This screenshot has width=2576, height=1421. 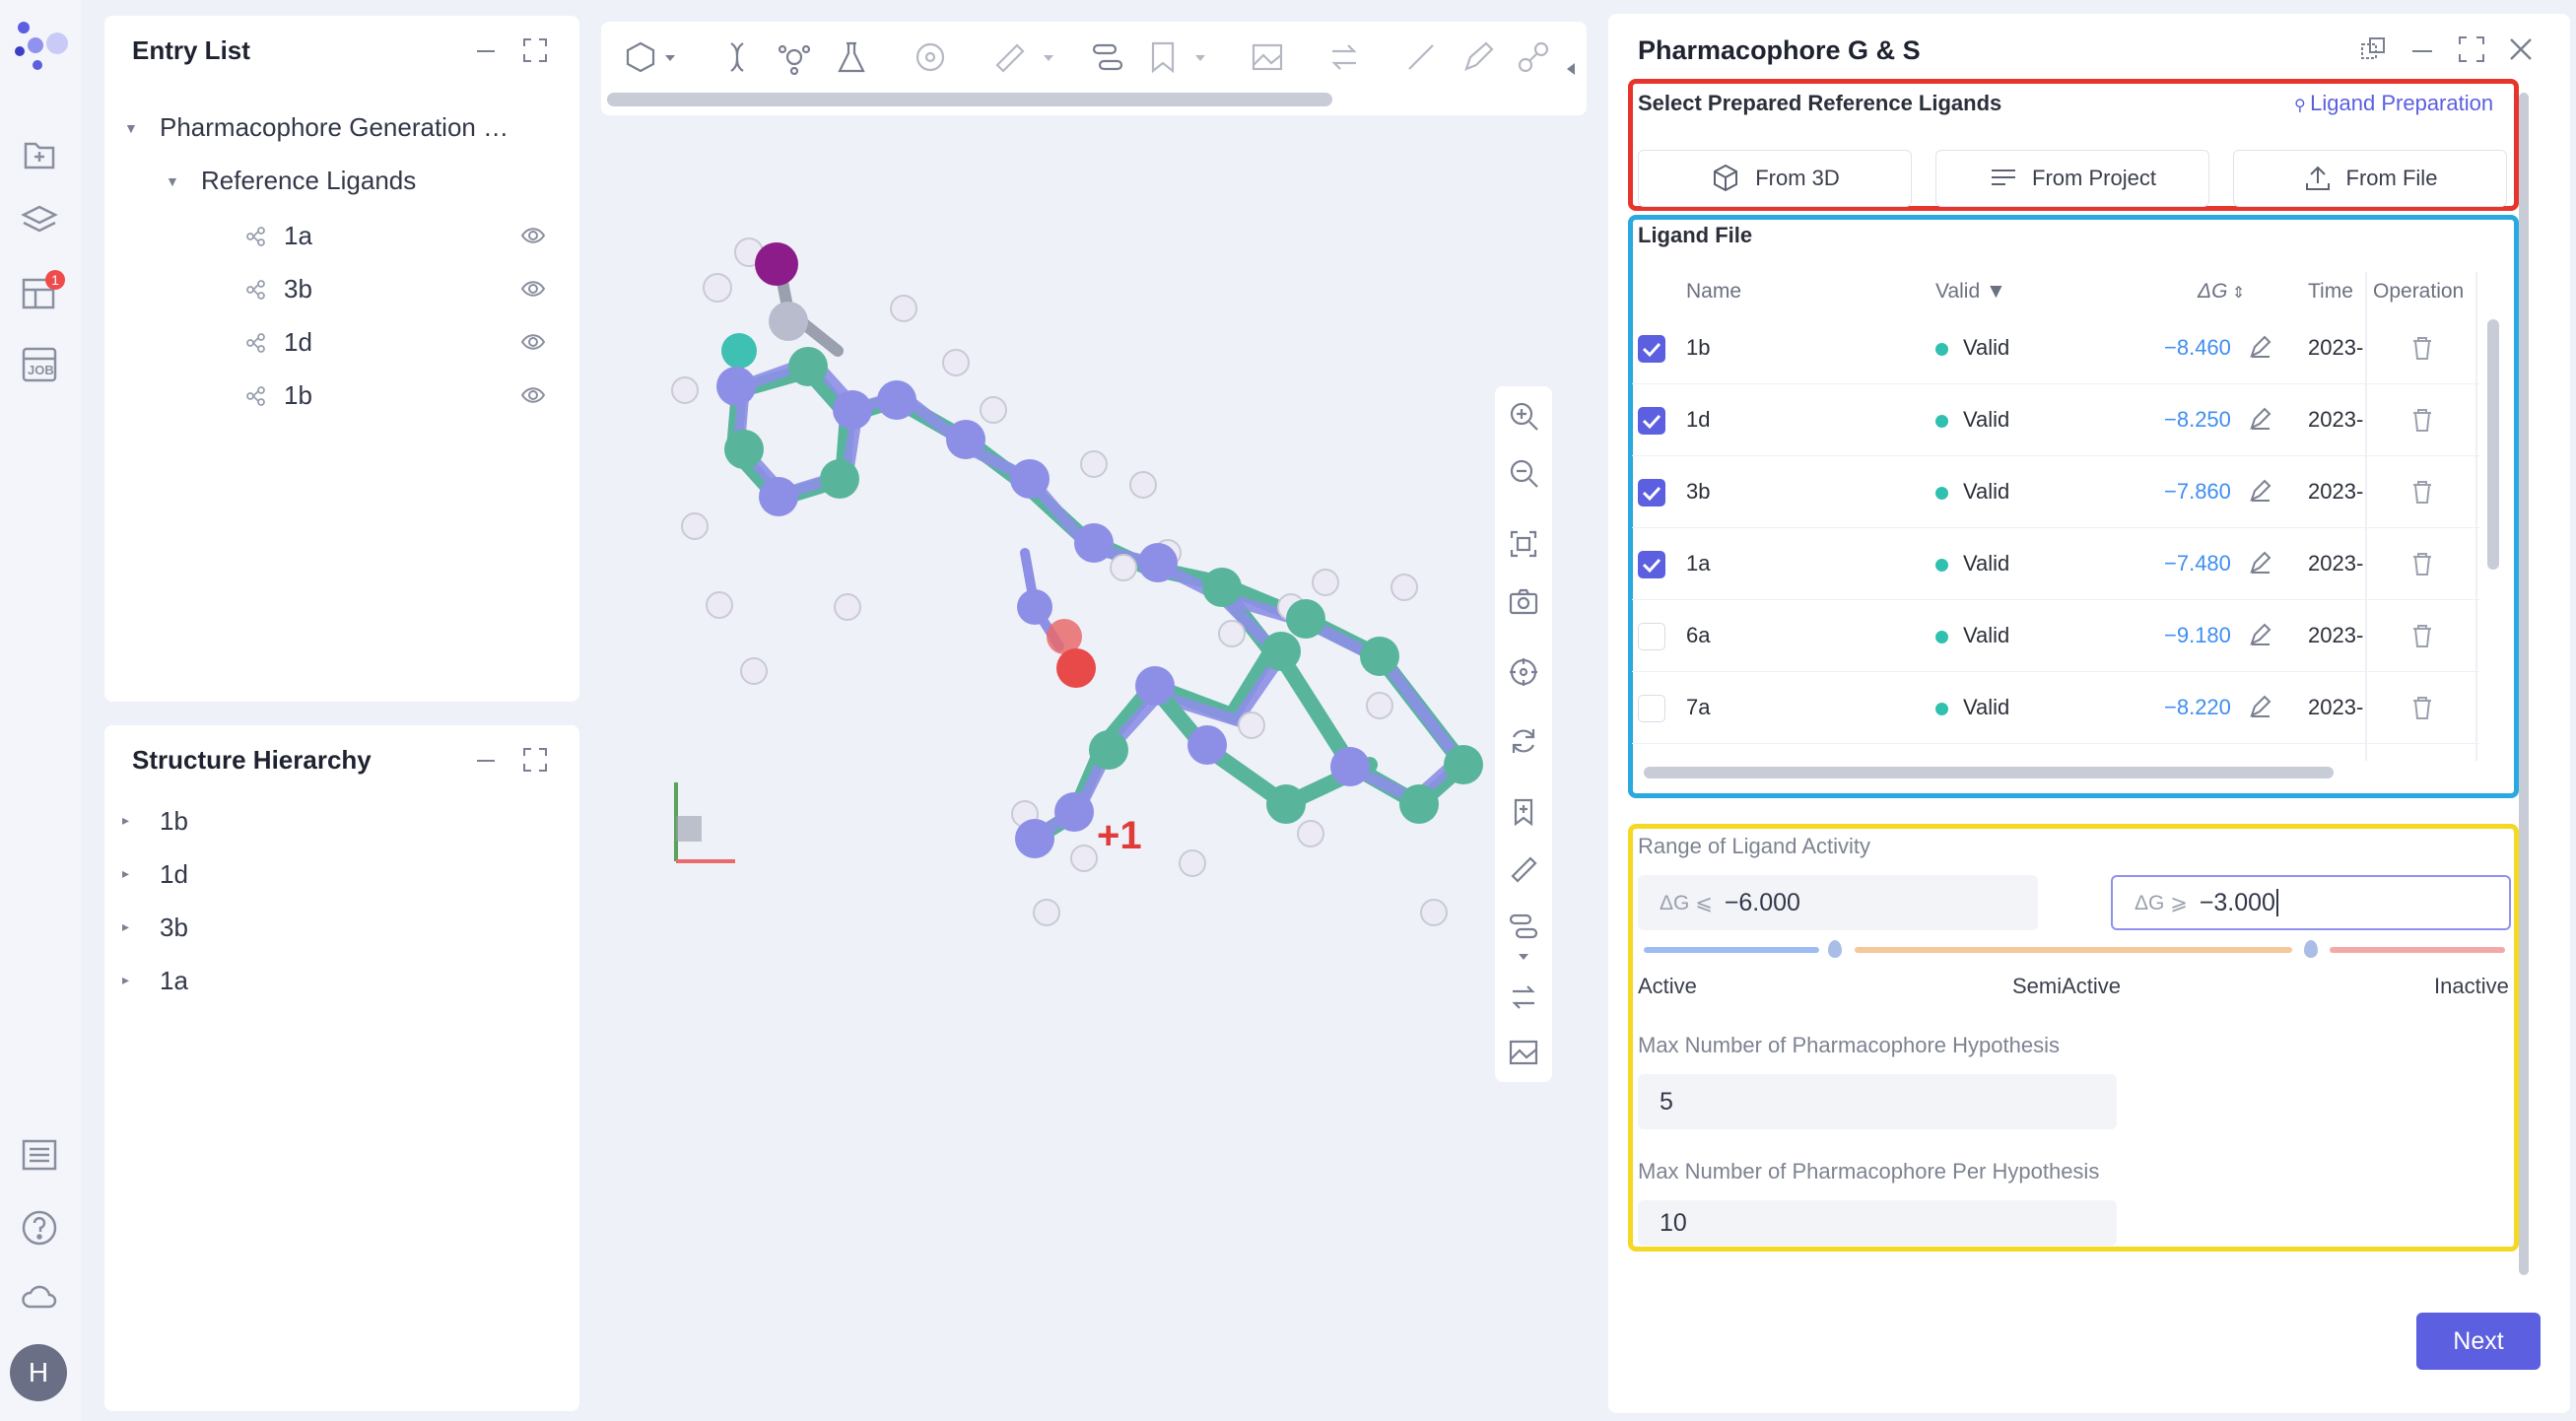 I want to click on new-file-icon, so click(x=39, y=154).